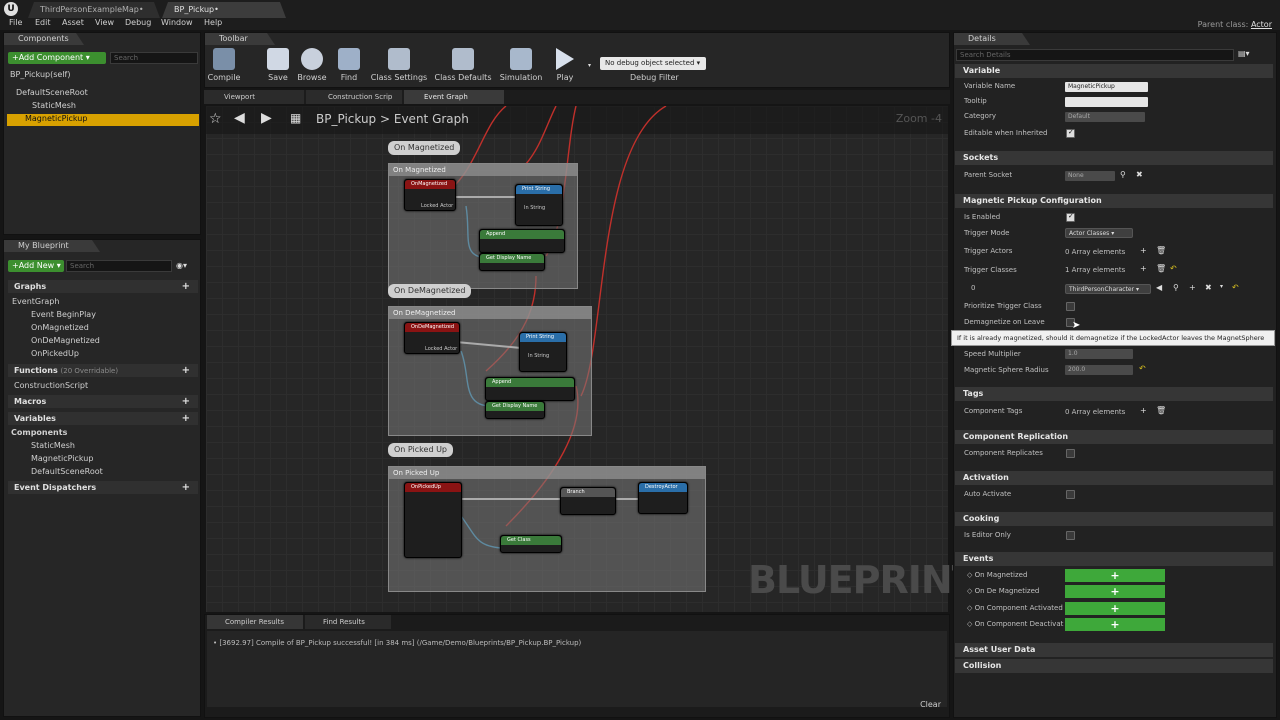 The height and width of the screenshot is (720, 1280). What do you see at coordinates (1070, 133) in the screenshot?
I see `editable-inherited-checkbox` at bounding box center [1070, 133].